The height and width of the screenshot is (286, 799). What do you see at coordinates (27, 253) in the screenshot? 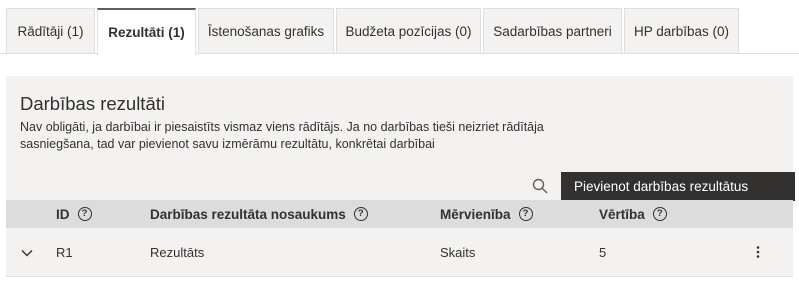
I see `chevron-down-icon` at bounding box center [27, 253].